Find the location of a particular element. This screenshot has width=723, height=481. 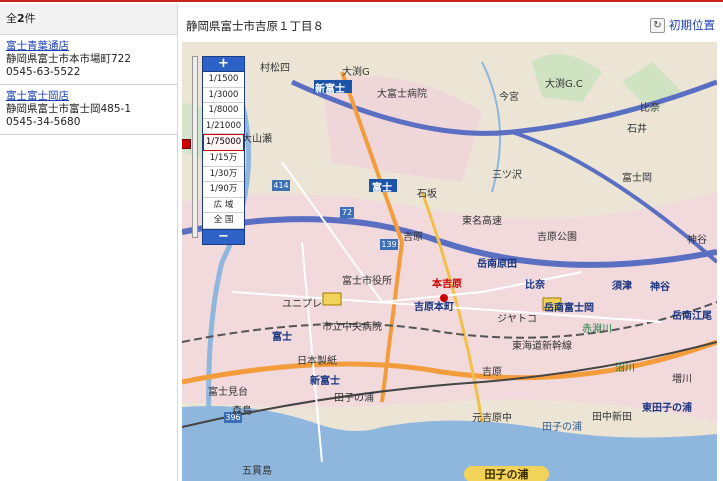

svg-text: 72 is located at coordinates (347, 212).